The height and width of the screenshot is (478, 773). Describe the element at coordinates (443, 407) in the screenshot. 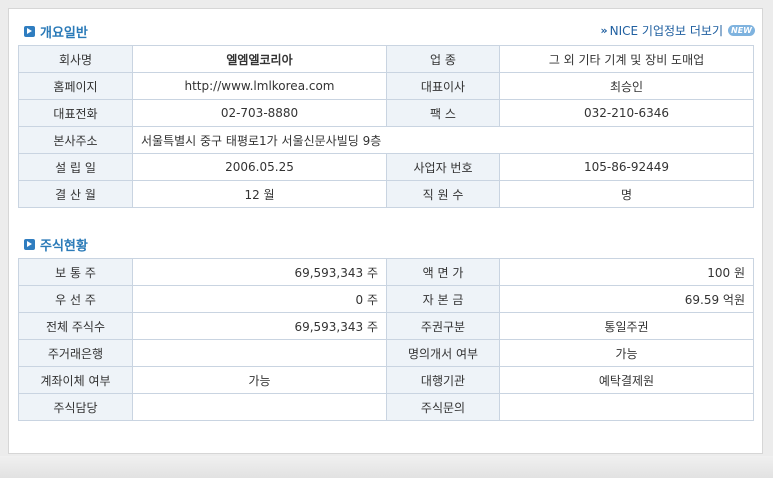

I see `stock-inquiry-label: 주식문의` at that location.